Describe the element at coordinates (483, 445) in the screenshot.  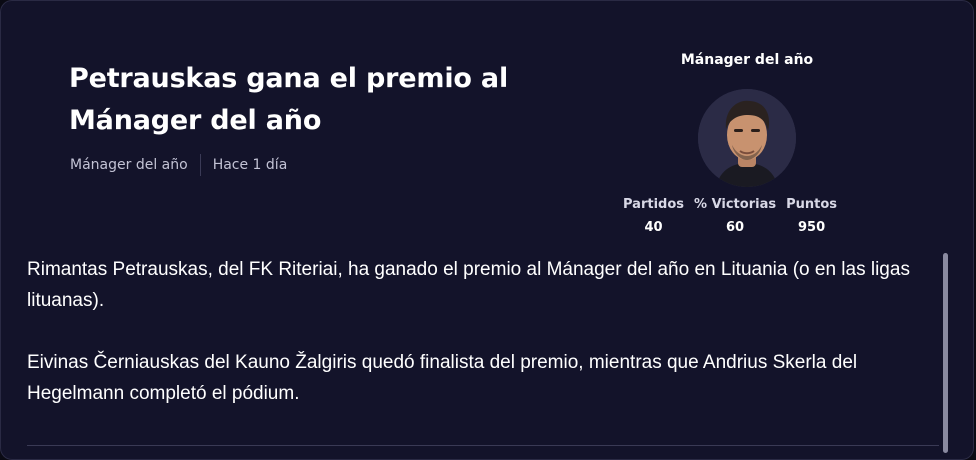
I see `content-divider` at that location.